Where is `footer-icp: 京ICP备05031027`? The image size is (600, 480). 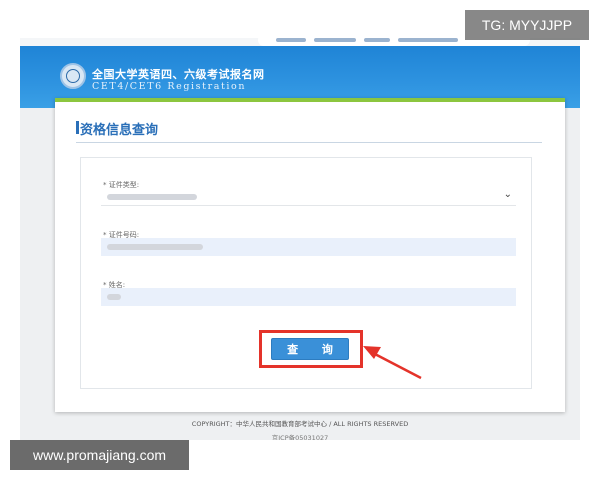
footer-icp: 京ICP备05031027 is located at coordinates (300, 437).